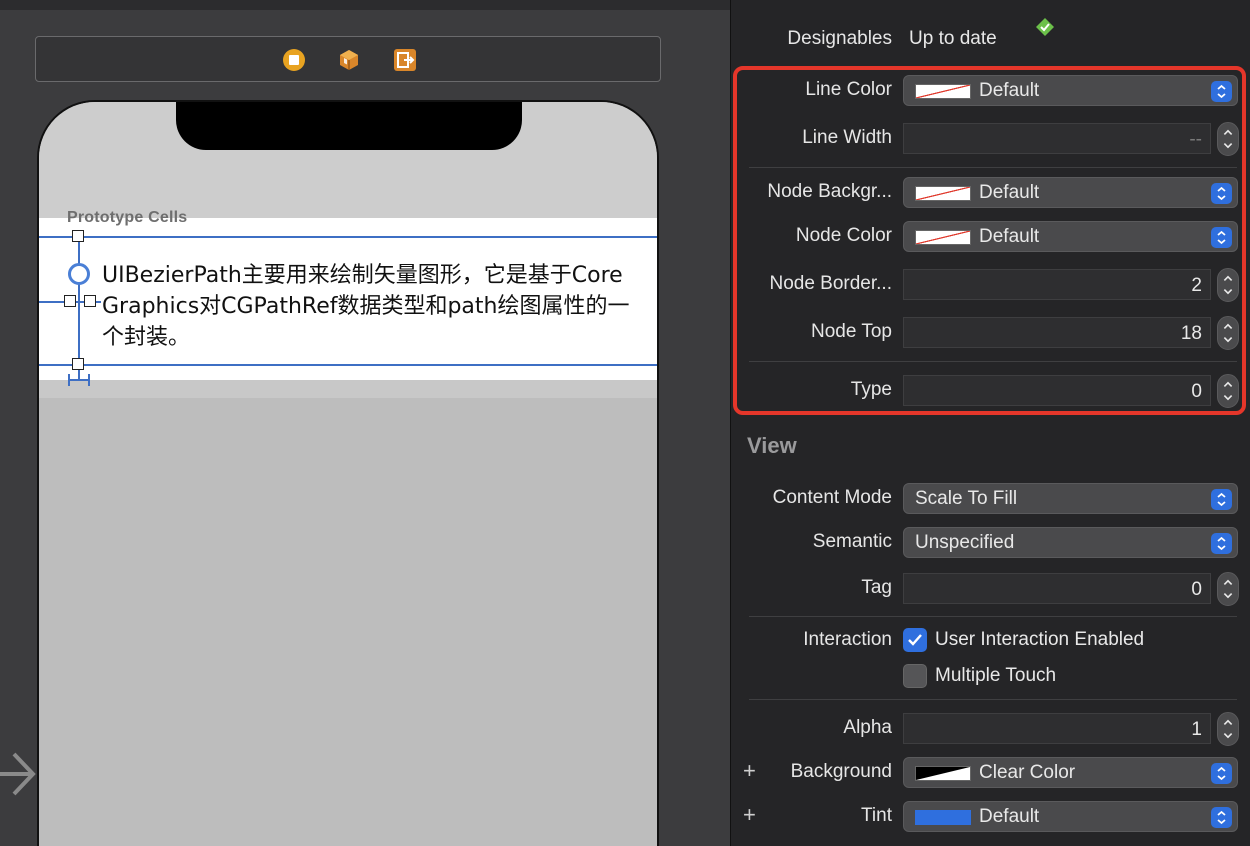 Image resolution: width=1250 pixels, height=846 pixels. What do you see at coordinates (1045, 27) in the screenshot?
I see `checkmark-badge-icon` at bounding box center [1045, 27].